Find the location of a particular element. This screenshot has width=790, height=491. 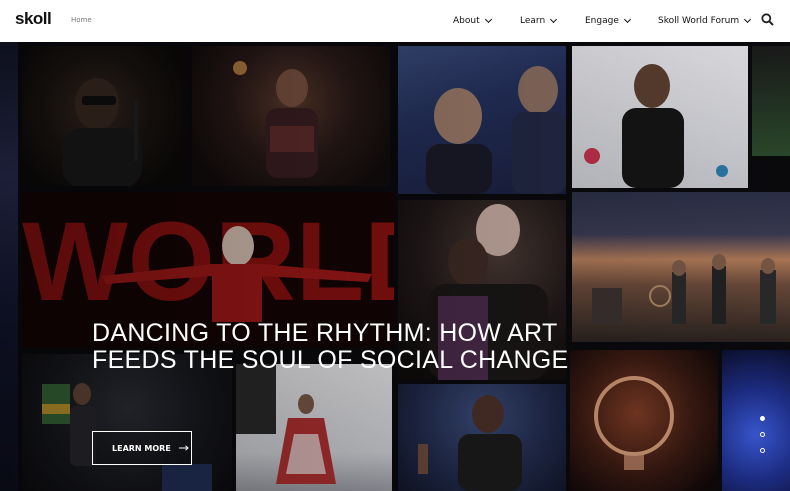

arrow-right-icon is located at coordinates (183, 448).